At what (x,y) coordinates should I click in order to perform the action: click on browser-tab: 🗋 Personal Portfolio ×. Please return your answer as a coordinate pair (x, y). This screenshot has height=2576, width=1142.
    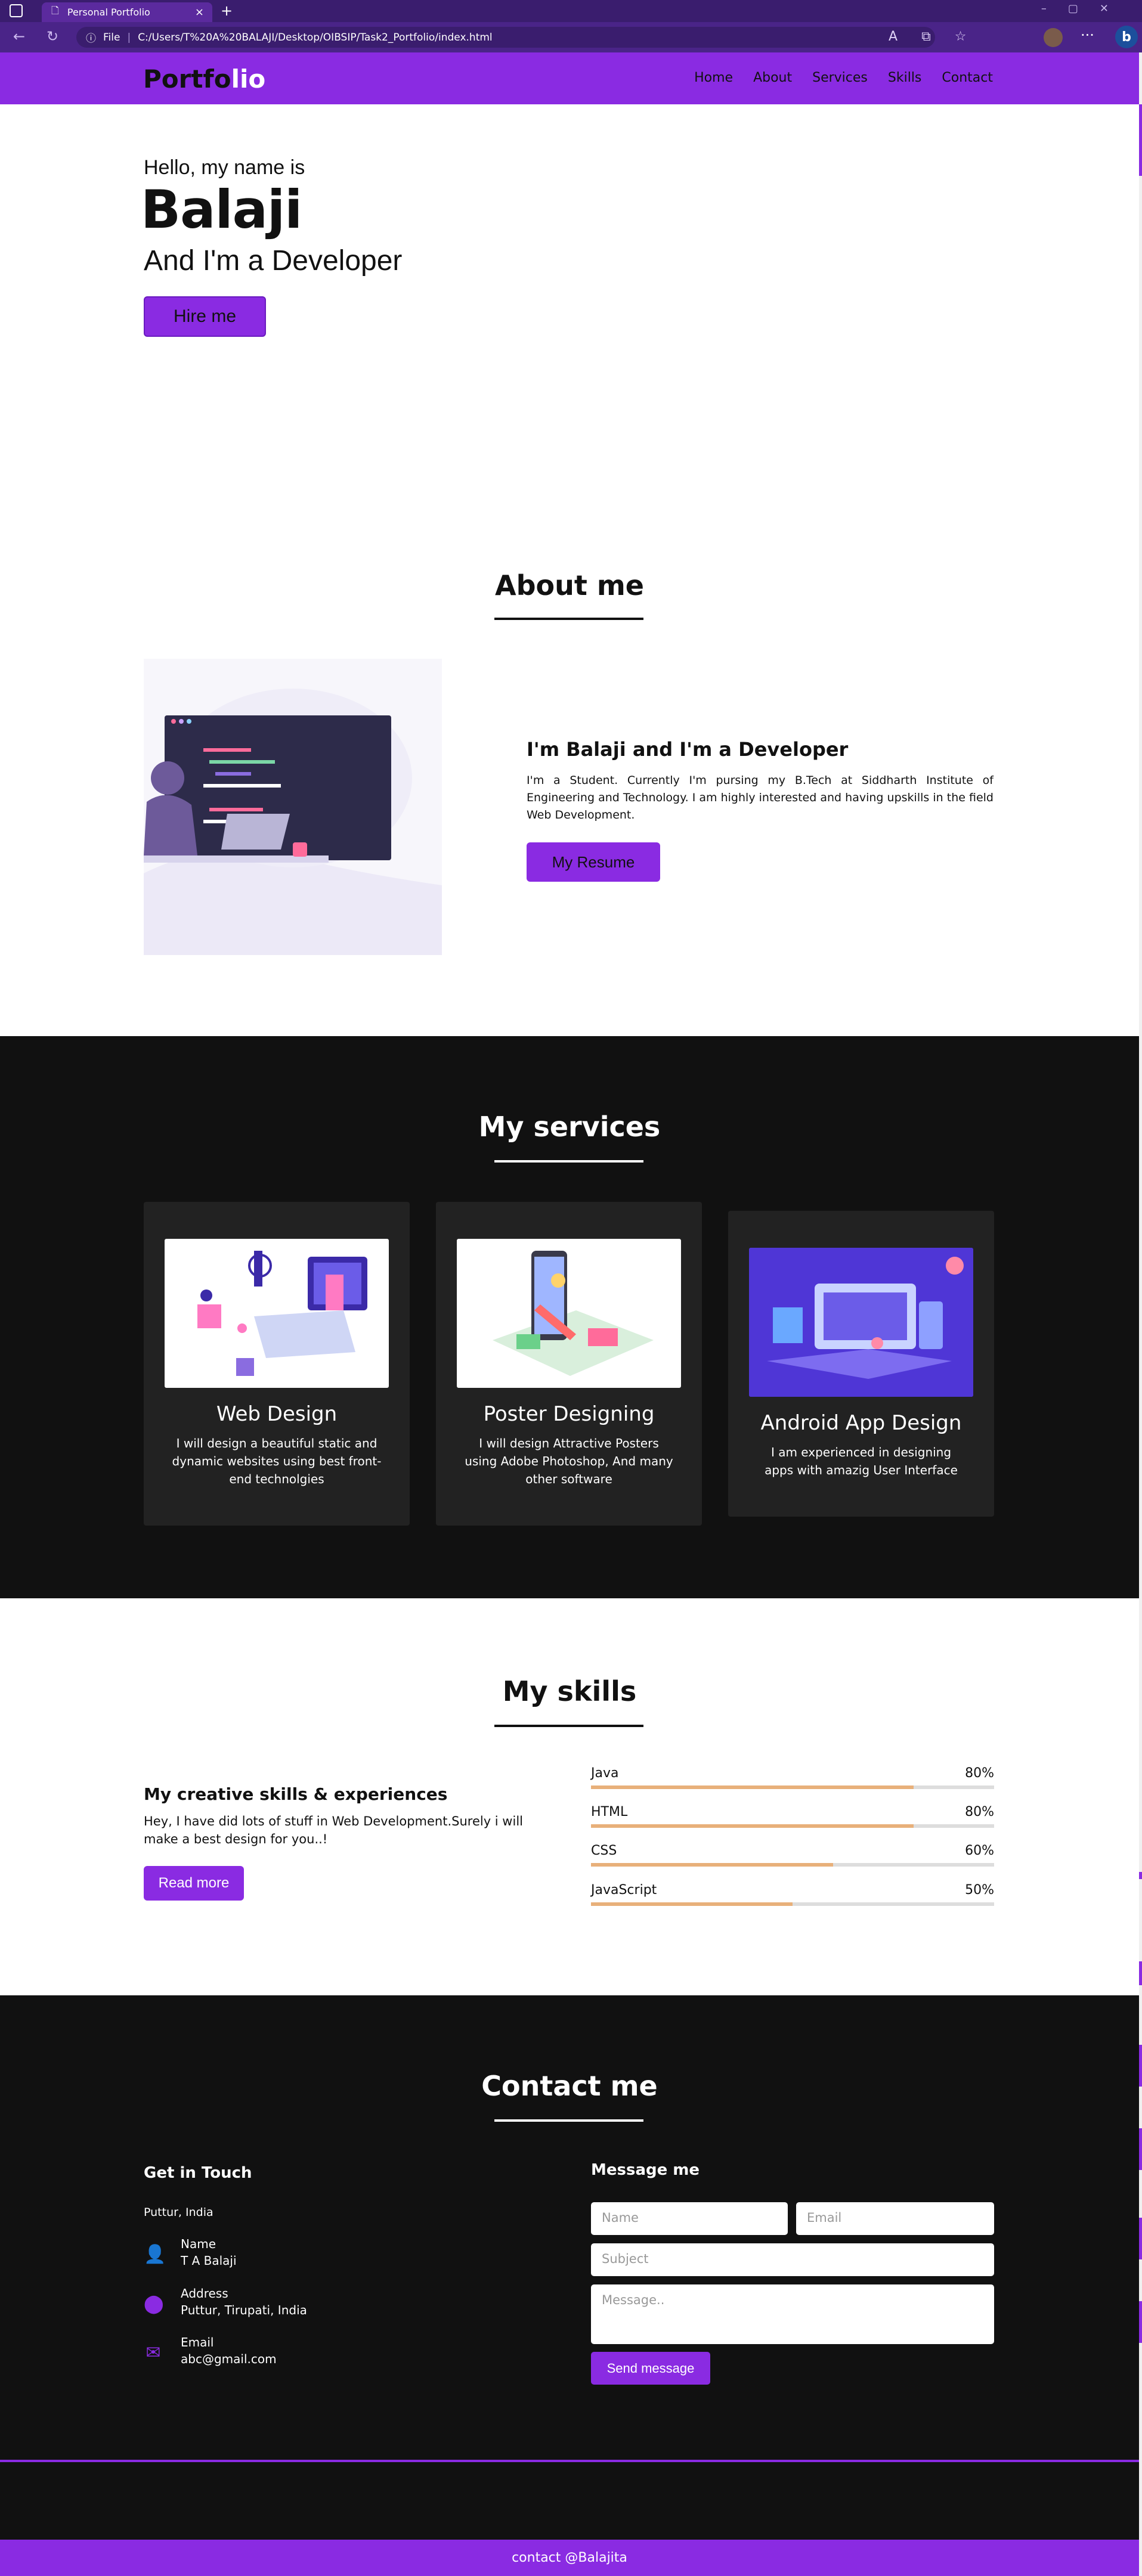
    Looking at the image, I should click on (127, 12).